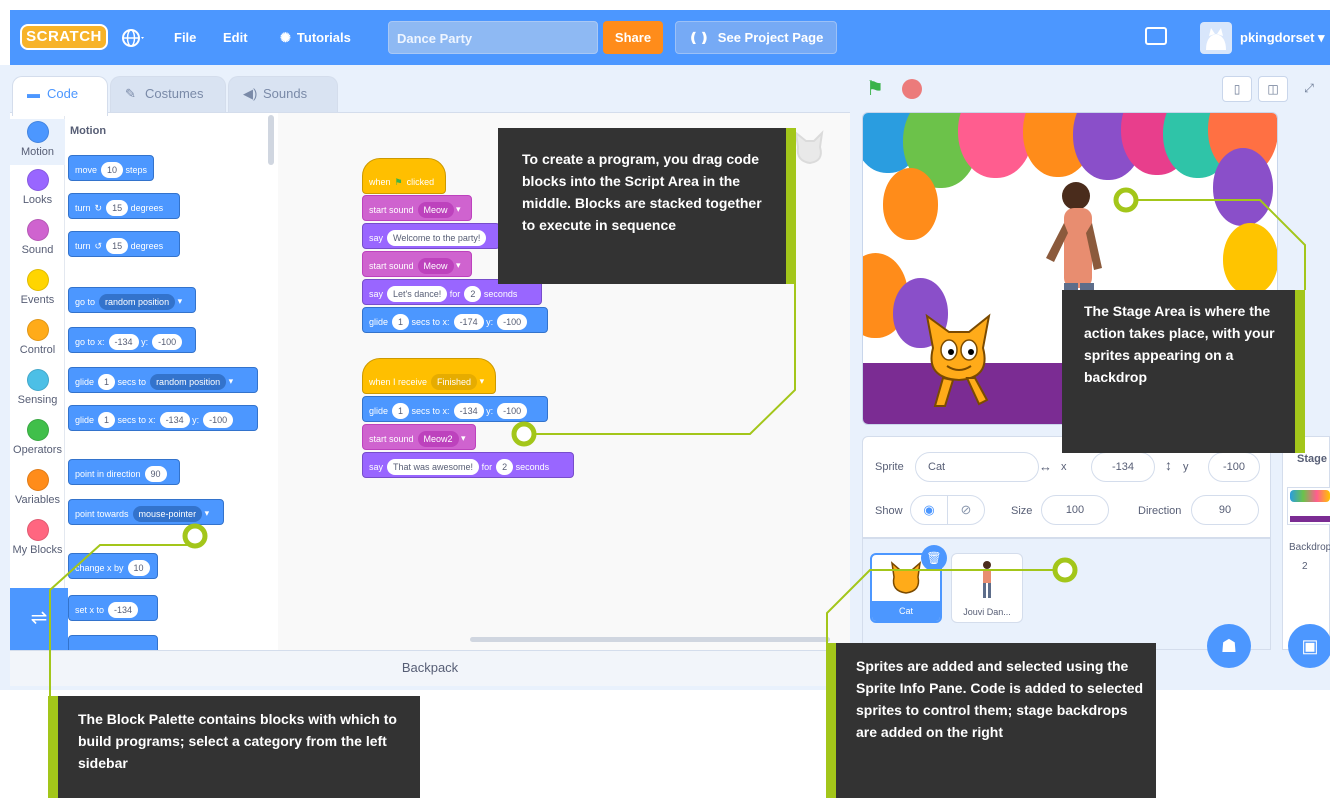 The height and width of the screenshot is (798, 1330). I want to click on script-horizontal-scrollbar, so click(650, 639).